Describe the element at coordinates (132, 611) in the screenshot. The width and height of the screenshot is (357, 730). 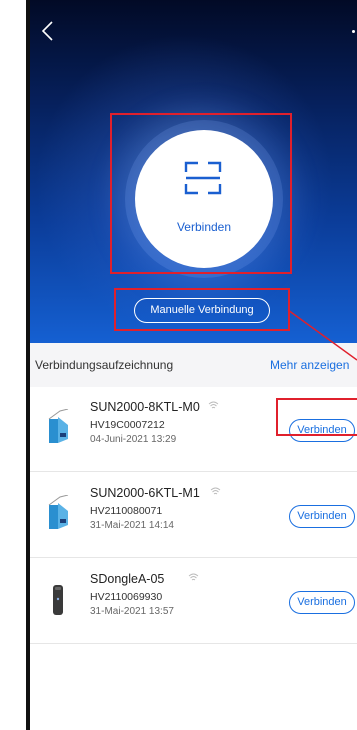
I see `device-date: 31-Mai-2021 13:57` at that location.